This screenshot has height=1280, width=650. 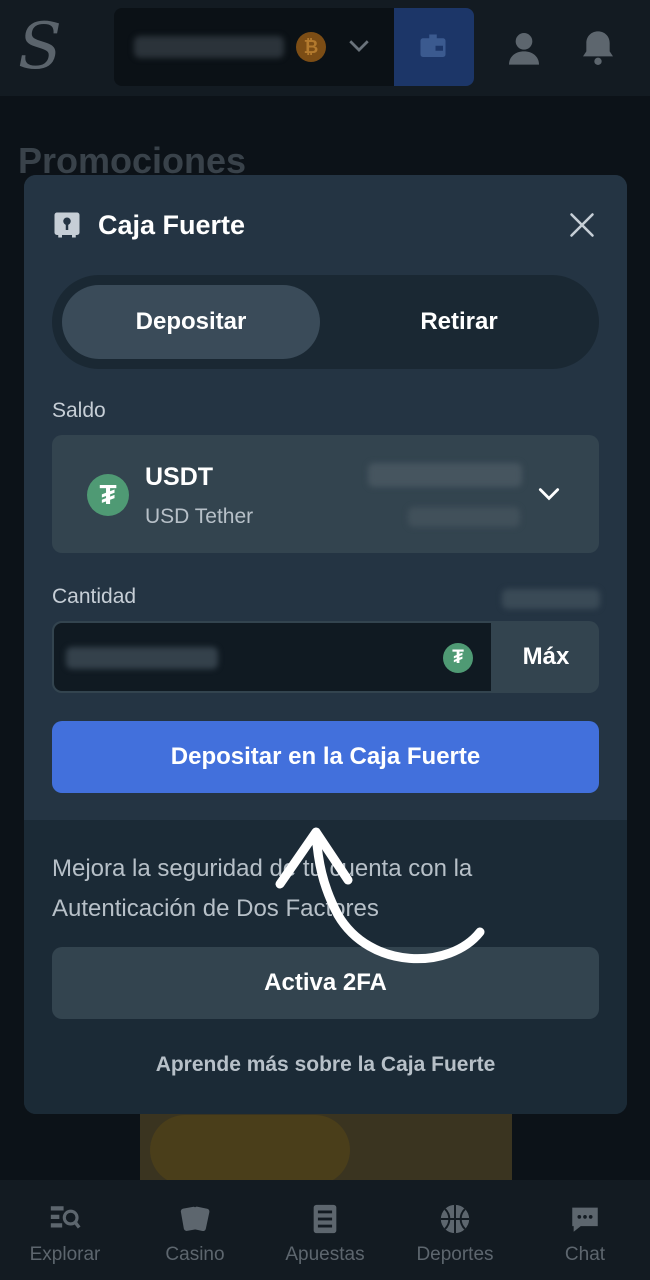 What do you see at coordinates (585, 1219) in the screenshot?
I see `chat-icon` at bounding box center [585, 1219].